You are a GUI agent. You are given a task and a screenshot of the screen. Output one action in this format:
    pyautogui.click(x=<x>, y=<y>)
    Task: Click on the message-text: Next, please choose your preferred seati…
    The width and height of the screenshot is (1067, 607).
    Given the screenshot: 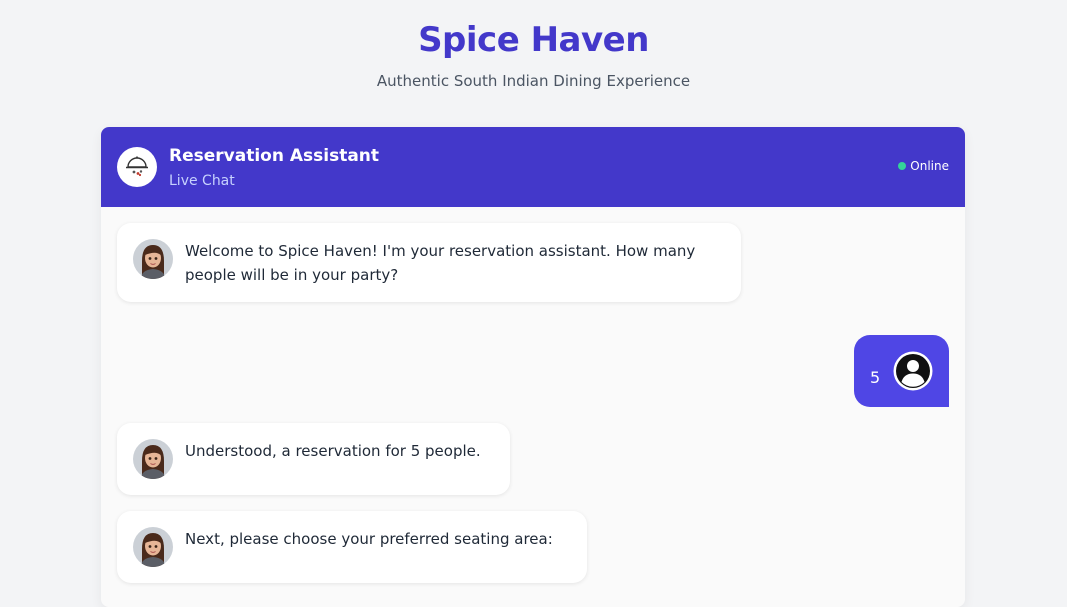 What is the action you would take?
    pyautogui.click(x=369, y=539)
    